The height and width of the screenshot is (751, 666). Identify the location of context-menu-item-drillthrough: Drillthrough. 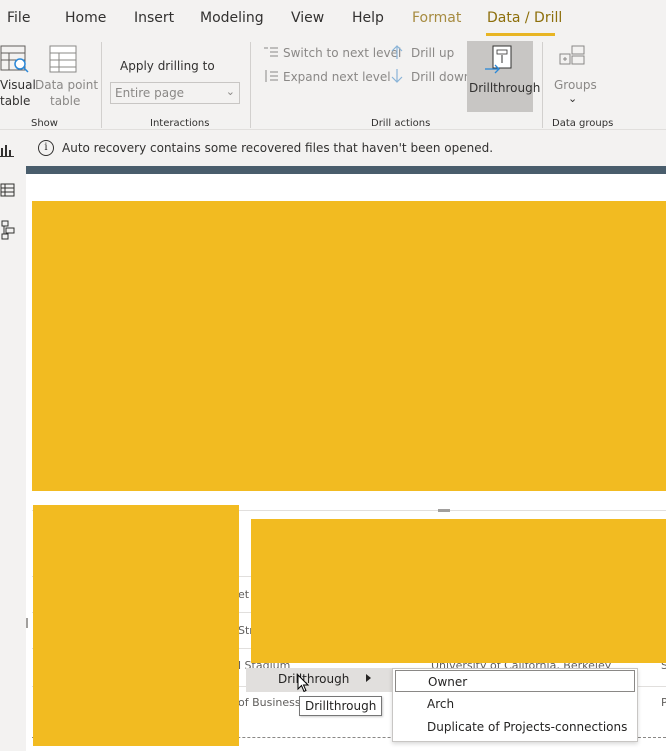
(319, 680).